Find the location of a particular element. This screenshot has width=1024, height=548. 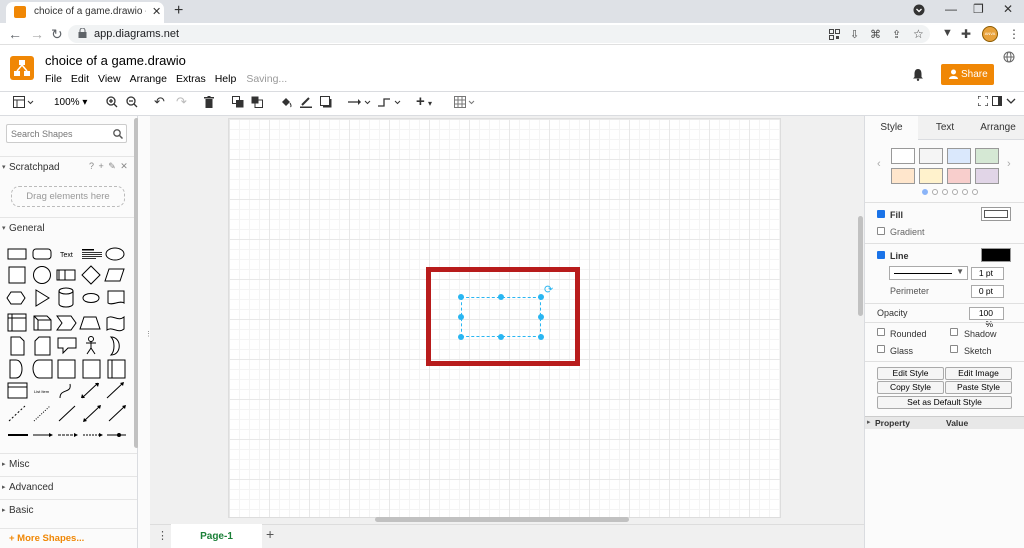

to-front-icon is located at coordinates (238, 102).